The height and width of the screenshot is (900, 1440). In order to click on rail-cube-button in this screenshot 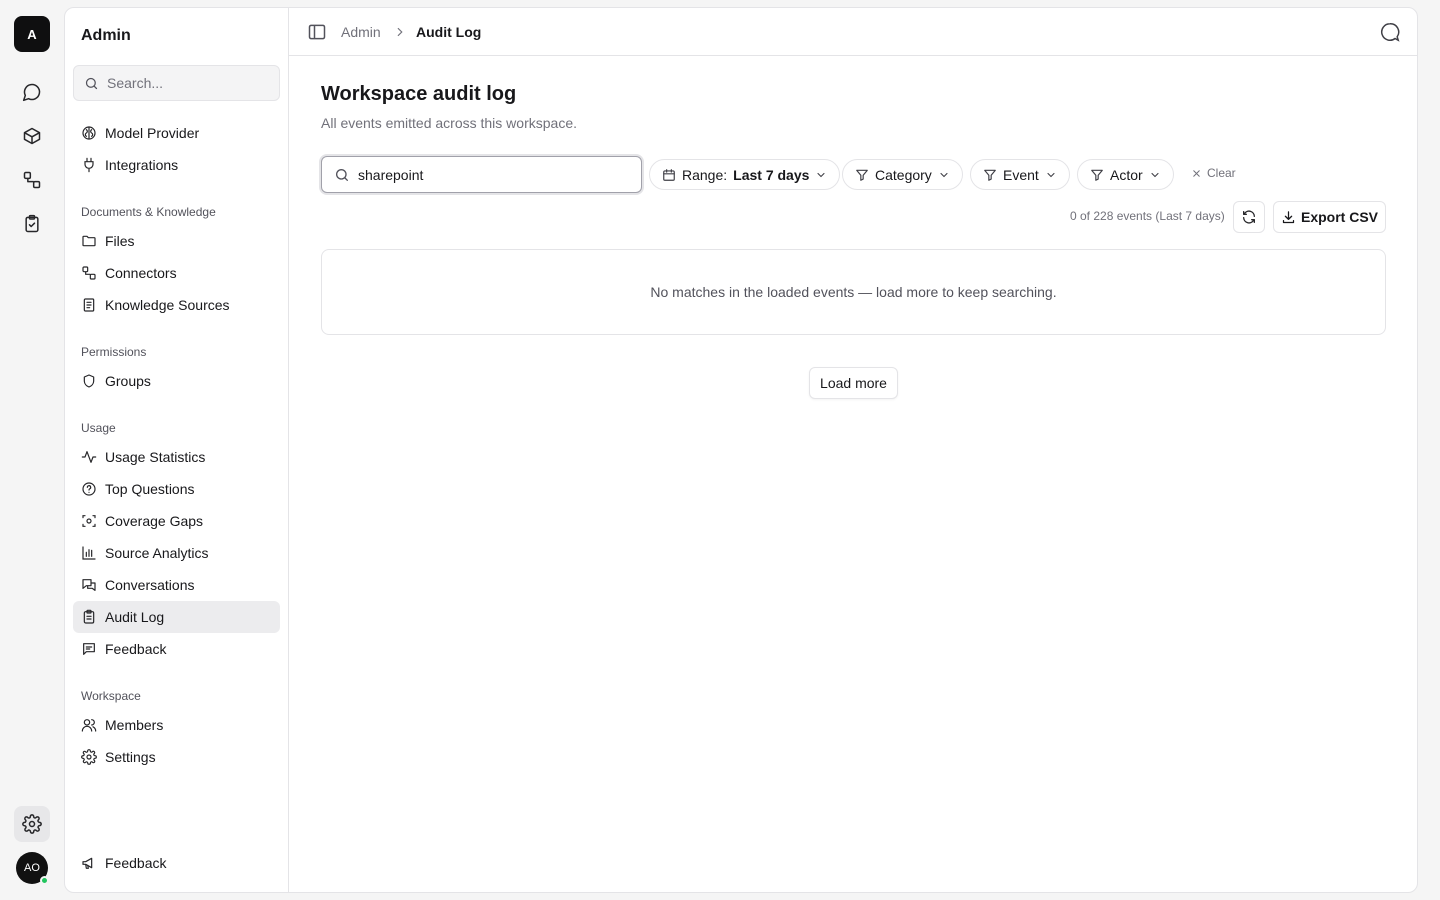, I will do `click(32, 136)`.